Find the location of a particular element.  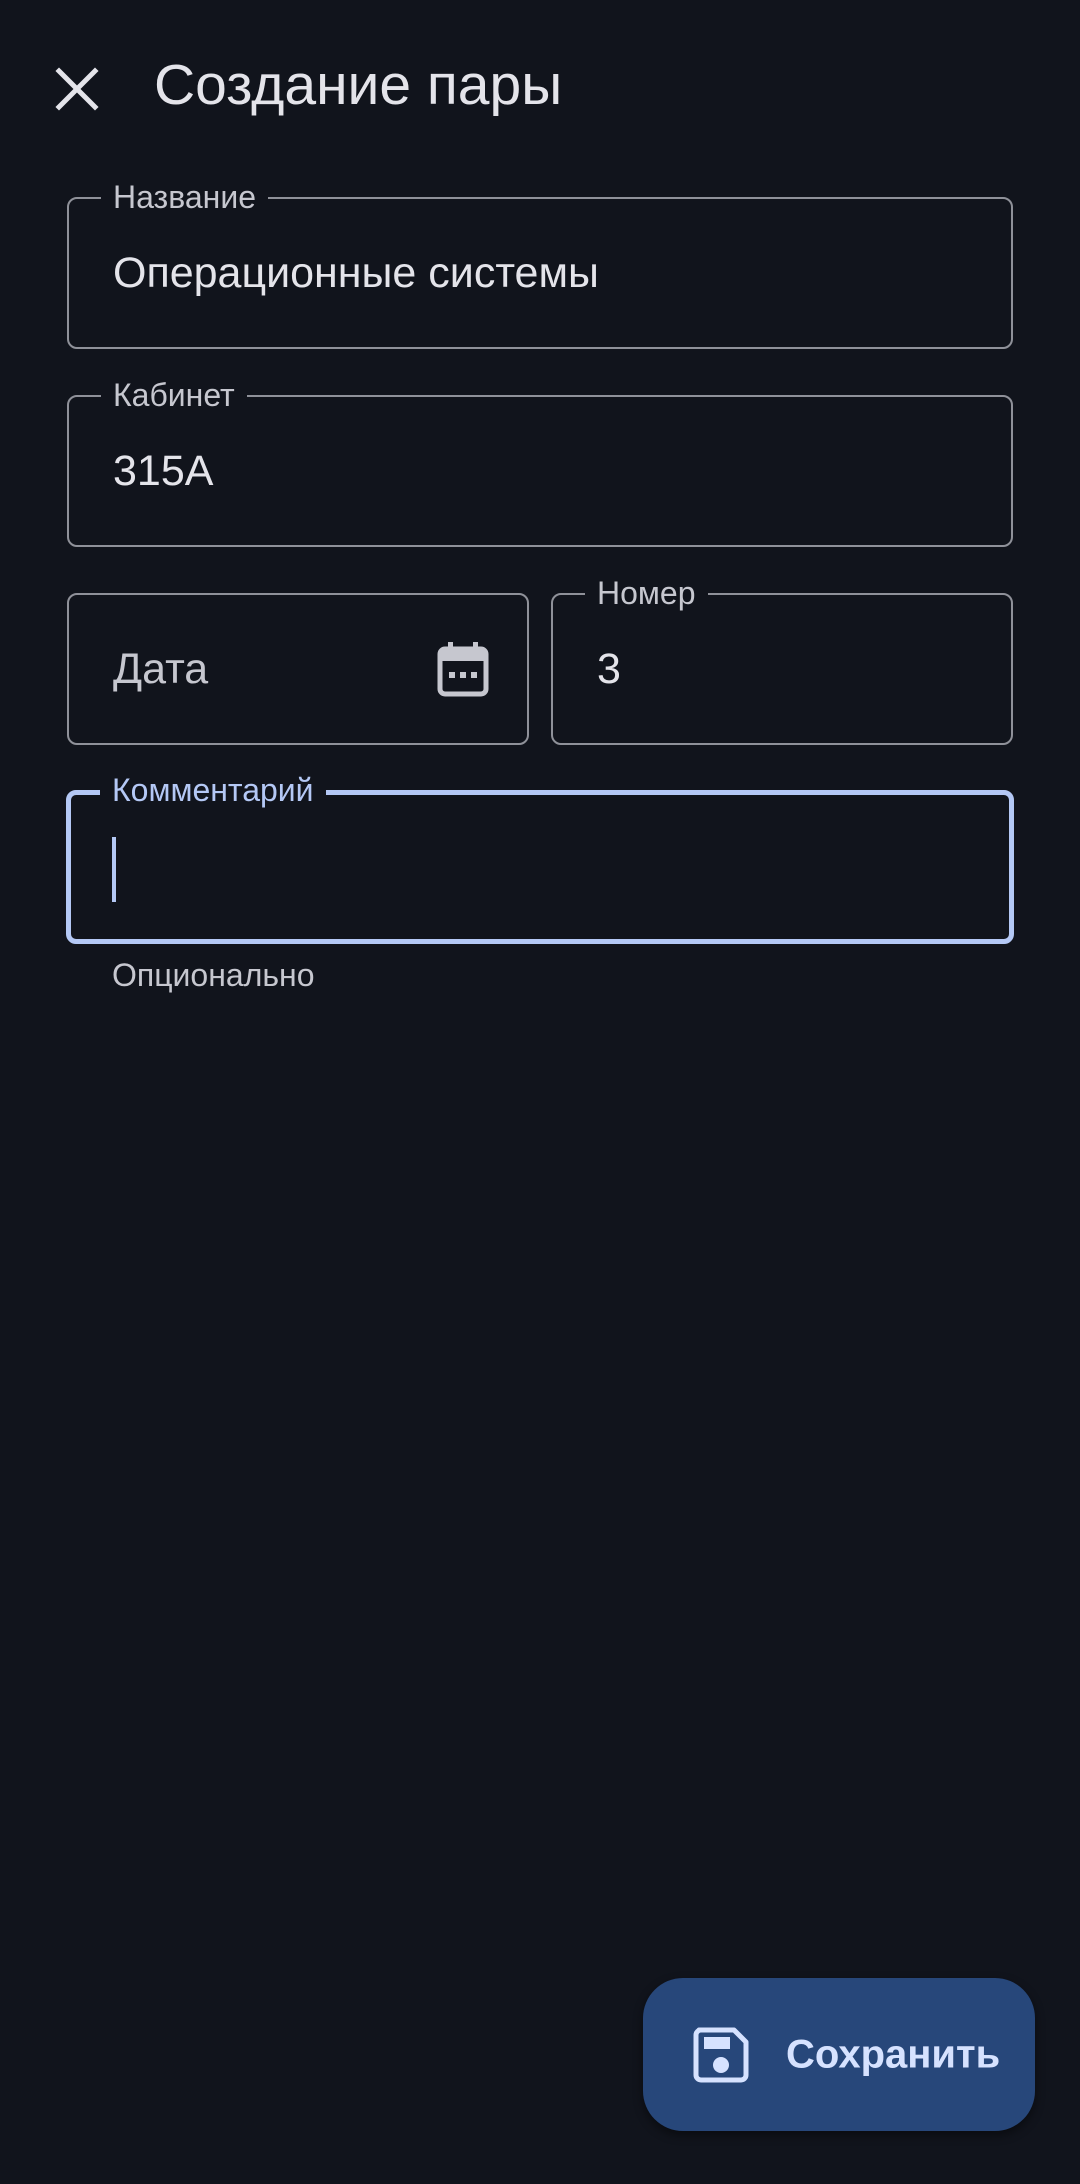

top-app-bar: Создание пары is located at coordinates (540, 85).